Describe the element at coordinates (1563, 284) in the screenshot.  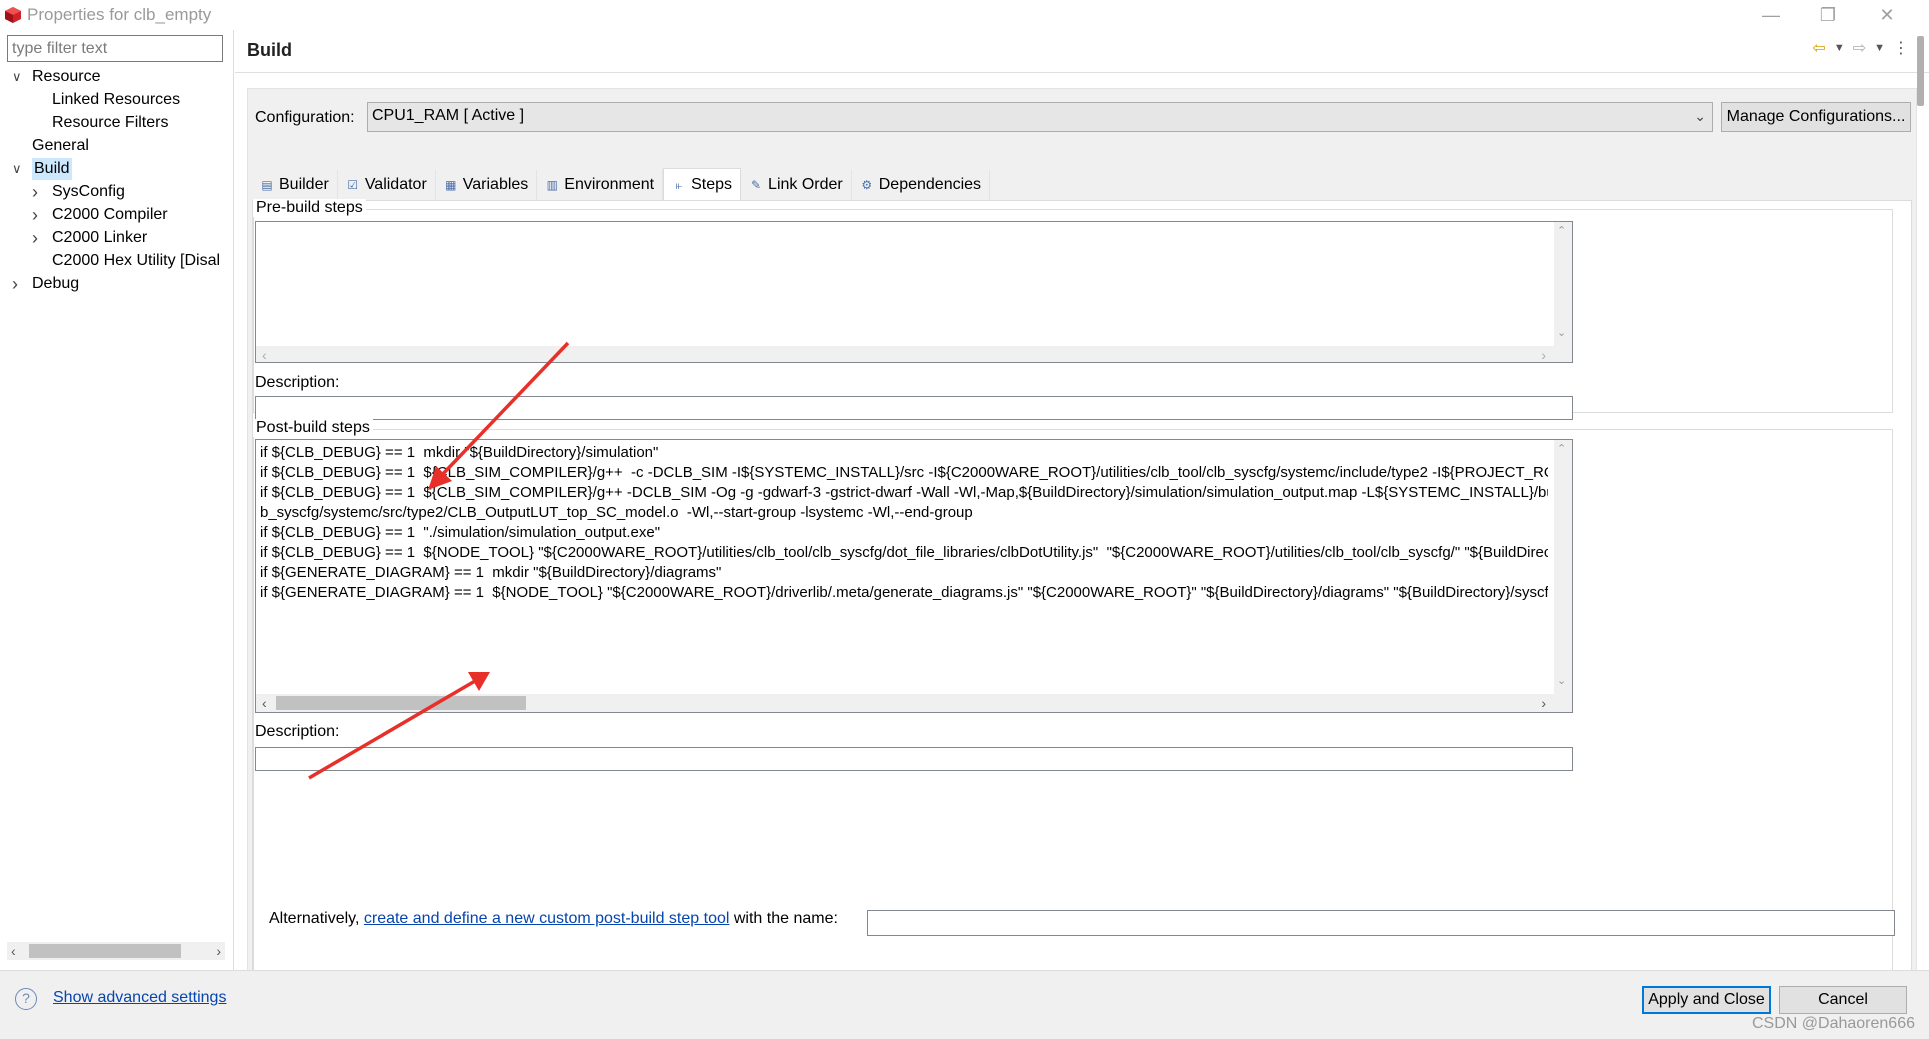
I see `pre-build-vertical-scrollbar: ⌃ ⌄` at that location.